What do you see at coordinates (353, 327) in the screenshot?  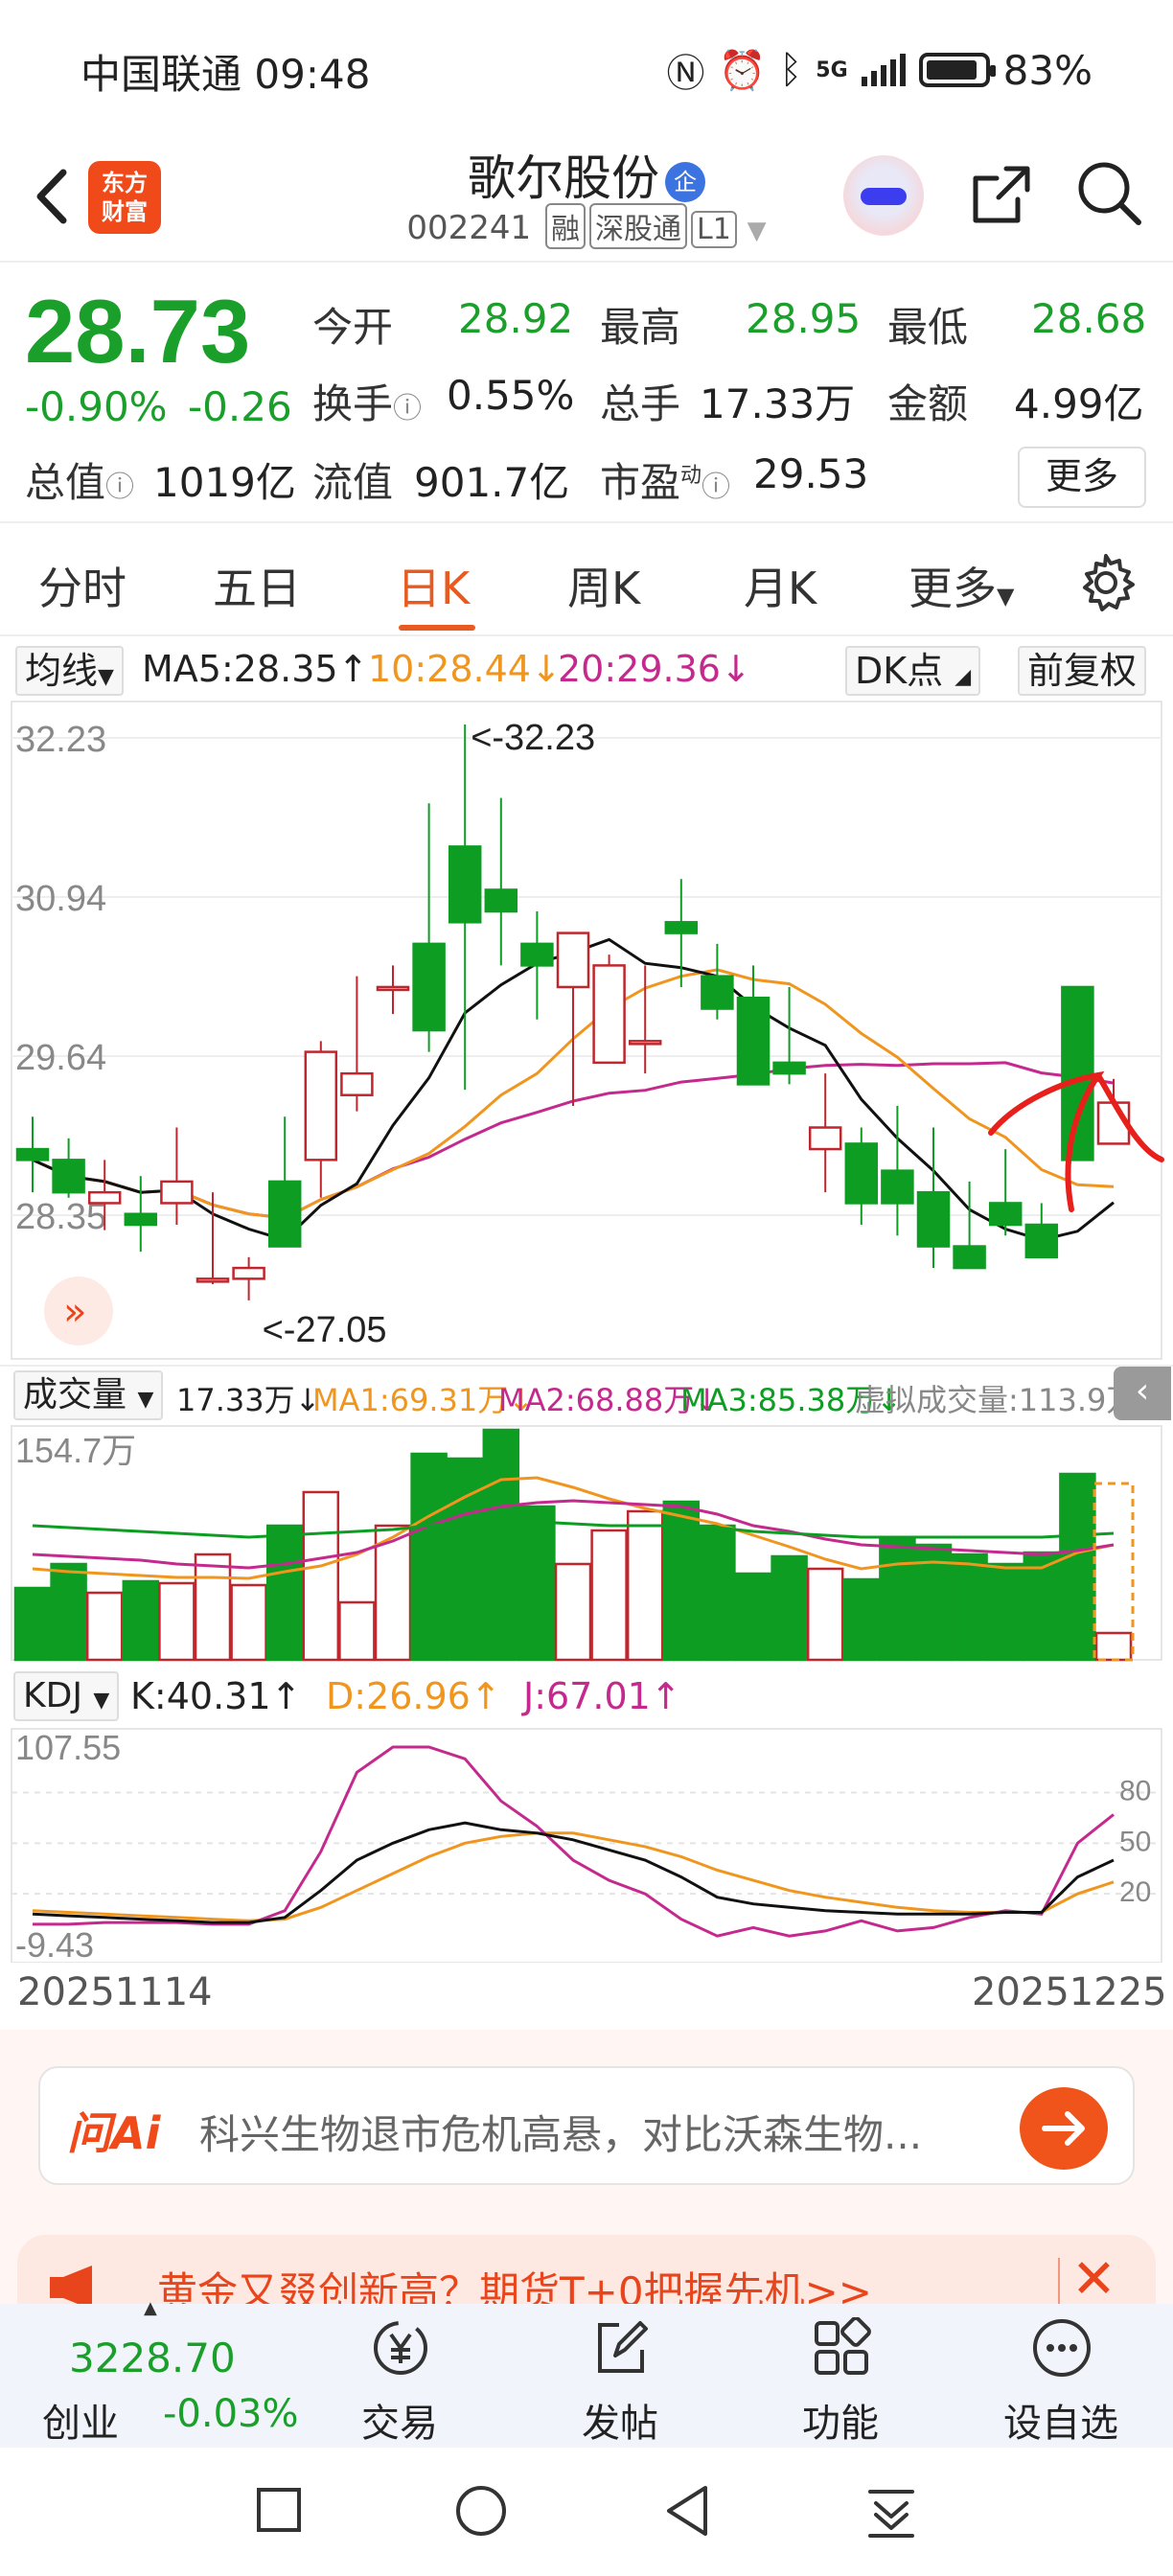 I see `open-label: 今开` at bounding box center [353, 327].